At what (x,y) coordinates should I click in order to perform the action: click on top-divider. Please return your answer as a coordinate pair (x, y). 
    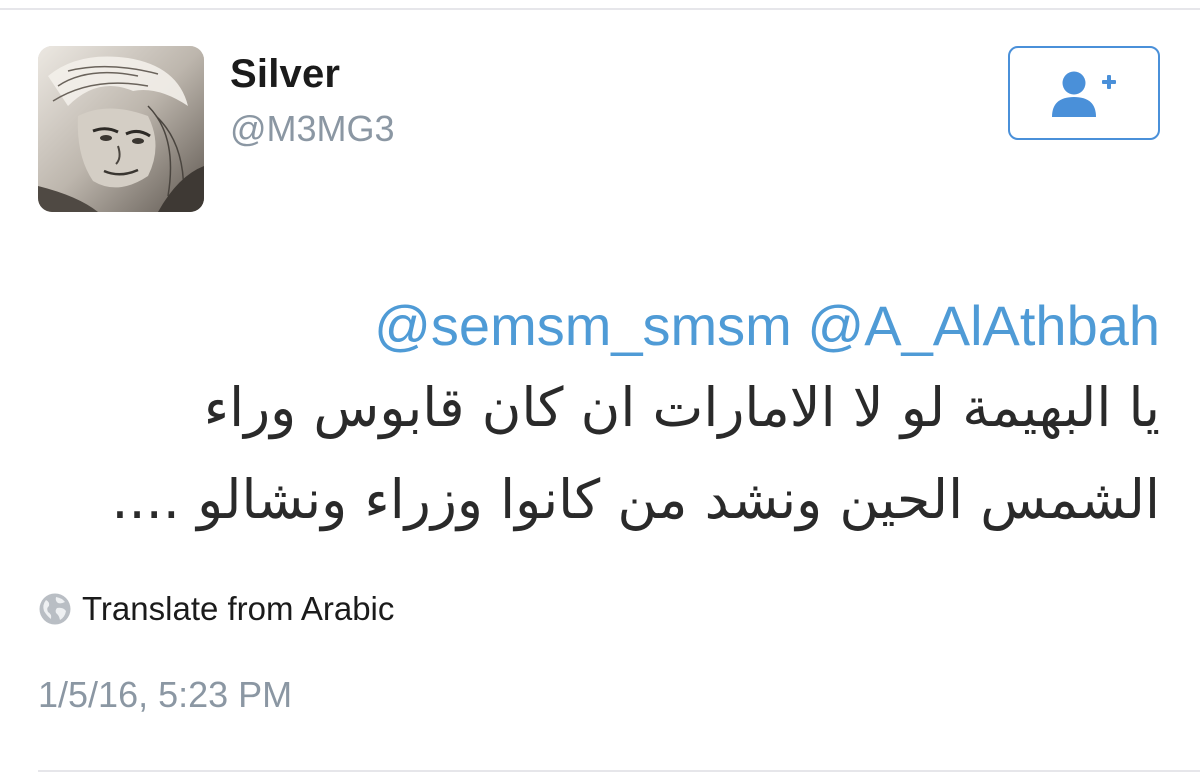
    Looking at the image, I should click on (600, 9).